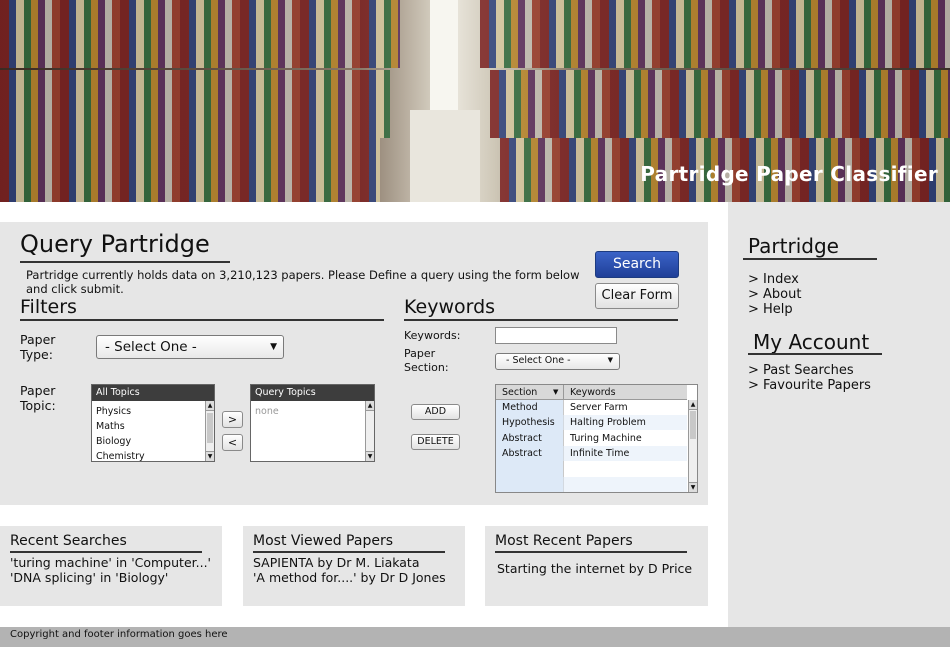 Image resolution: width=950 pixels, height=647 pixels. I want to click on search-button: Search, so click(637, 264).